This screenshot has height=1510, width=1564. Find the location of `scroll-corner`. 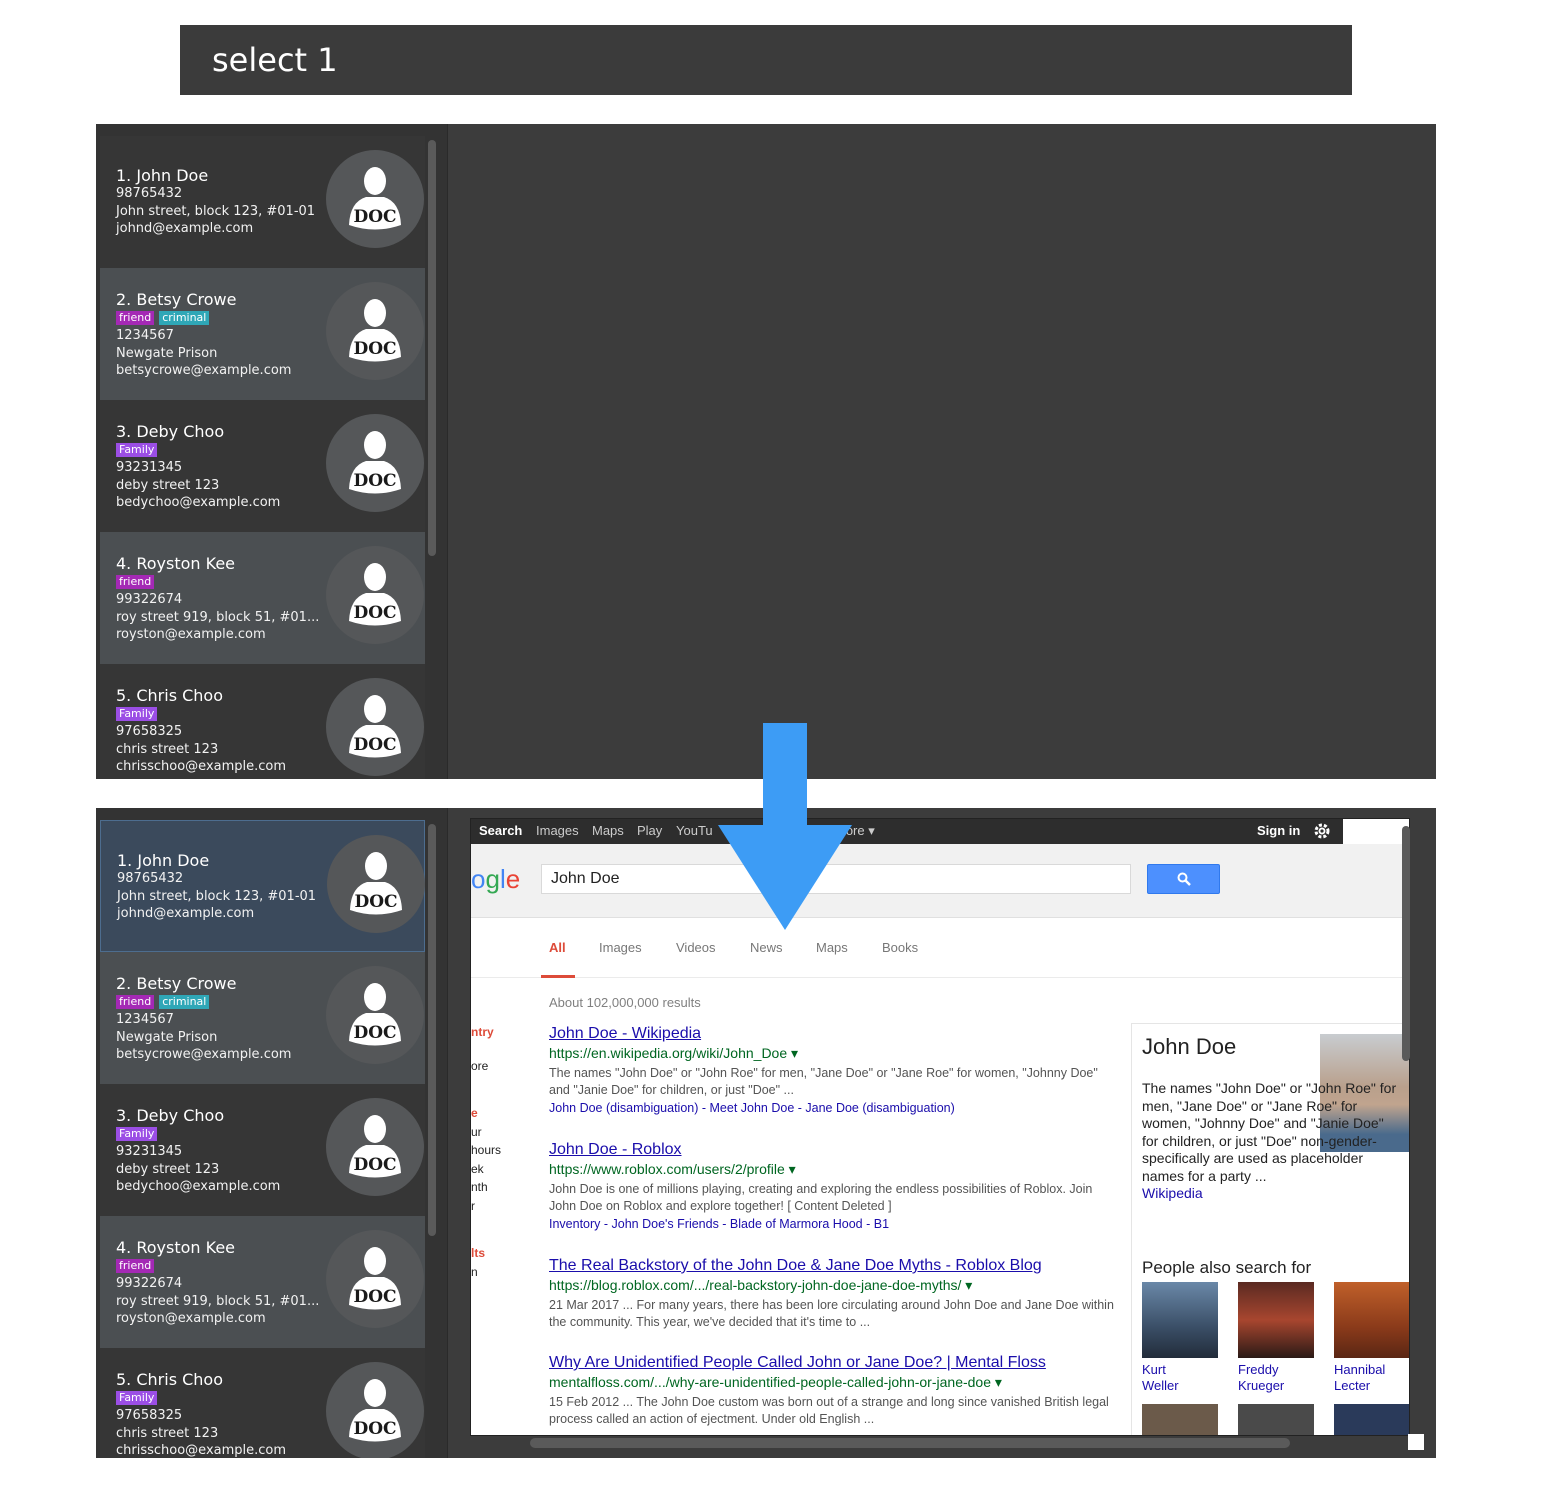

scroll-corner is located at coordinates (1416, 1442).